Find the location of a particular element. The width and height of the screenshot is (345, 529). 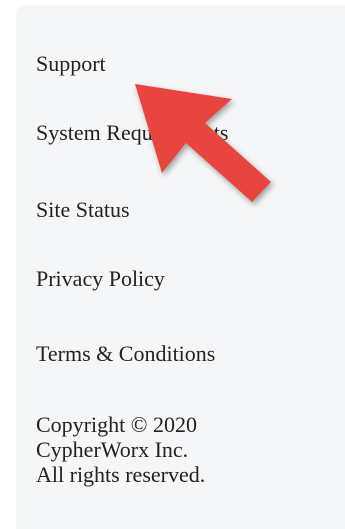

system-requirements-link: System Requirements is located at coordinates (132, 133).